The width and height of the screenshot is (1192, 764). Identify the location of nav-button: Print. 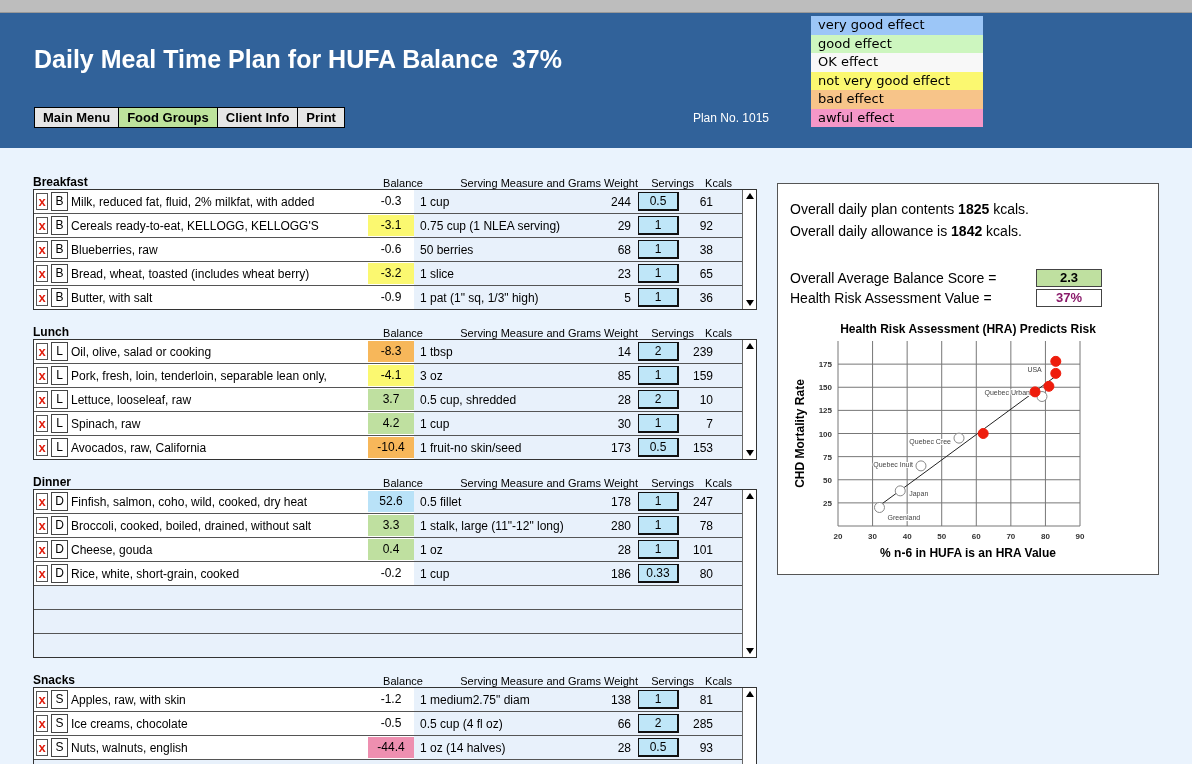
(321, 117).